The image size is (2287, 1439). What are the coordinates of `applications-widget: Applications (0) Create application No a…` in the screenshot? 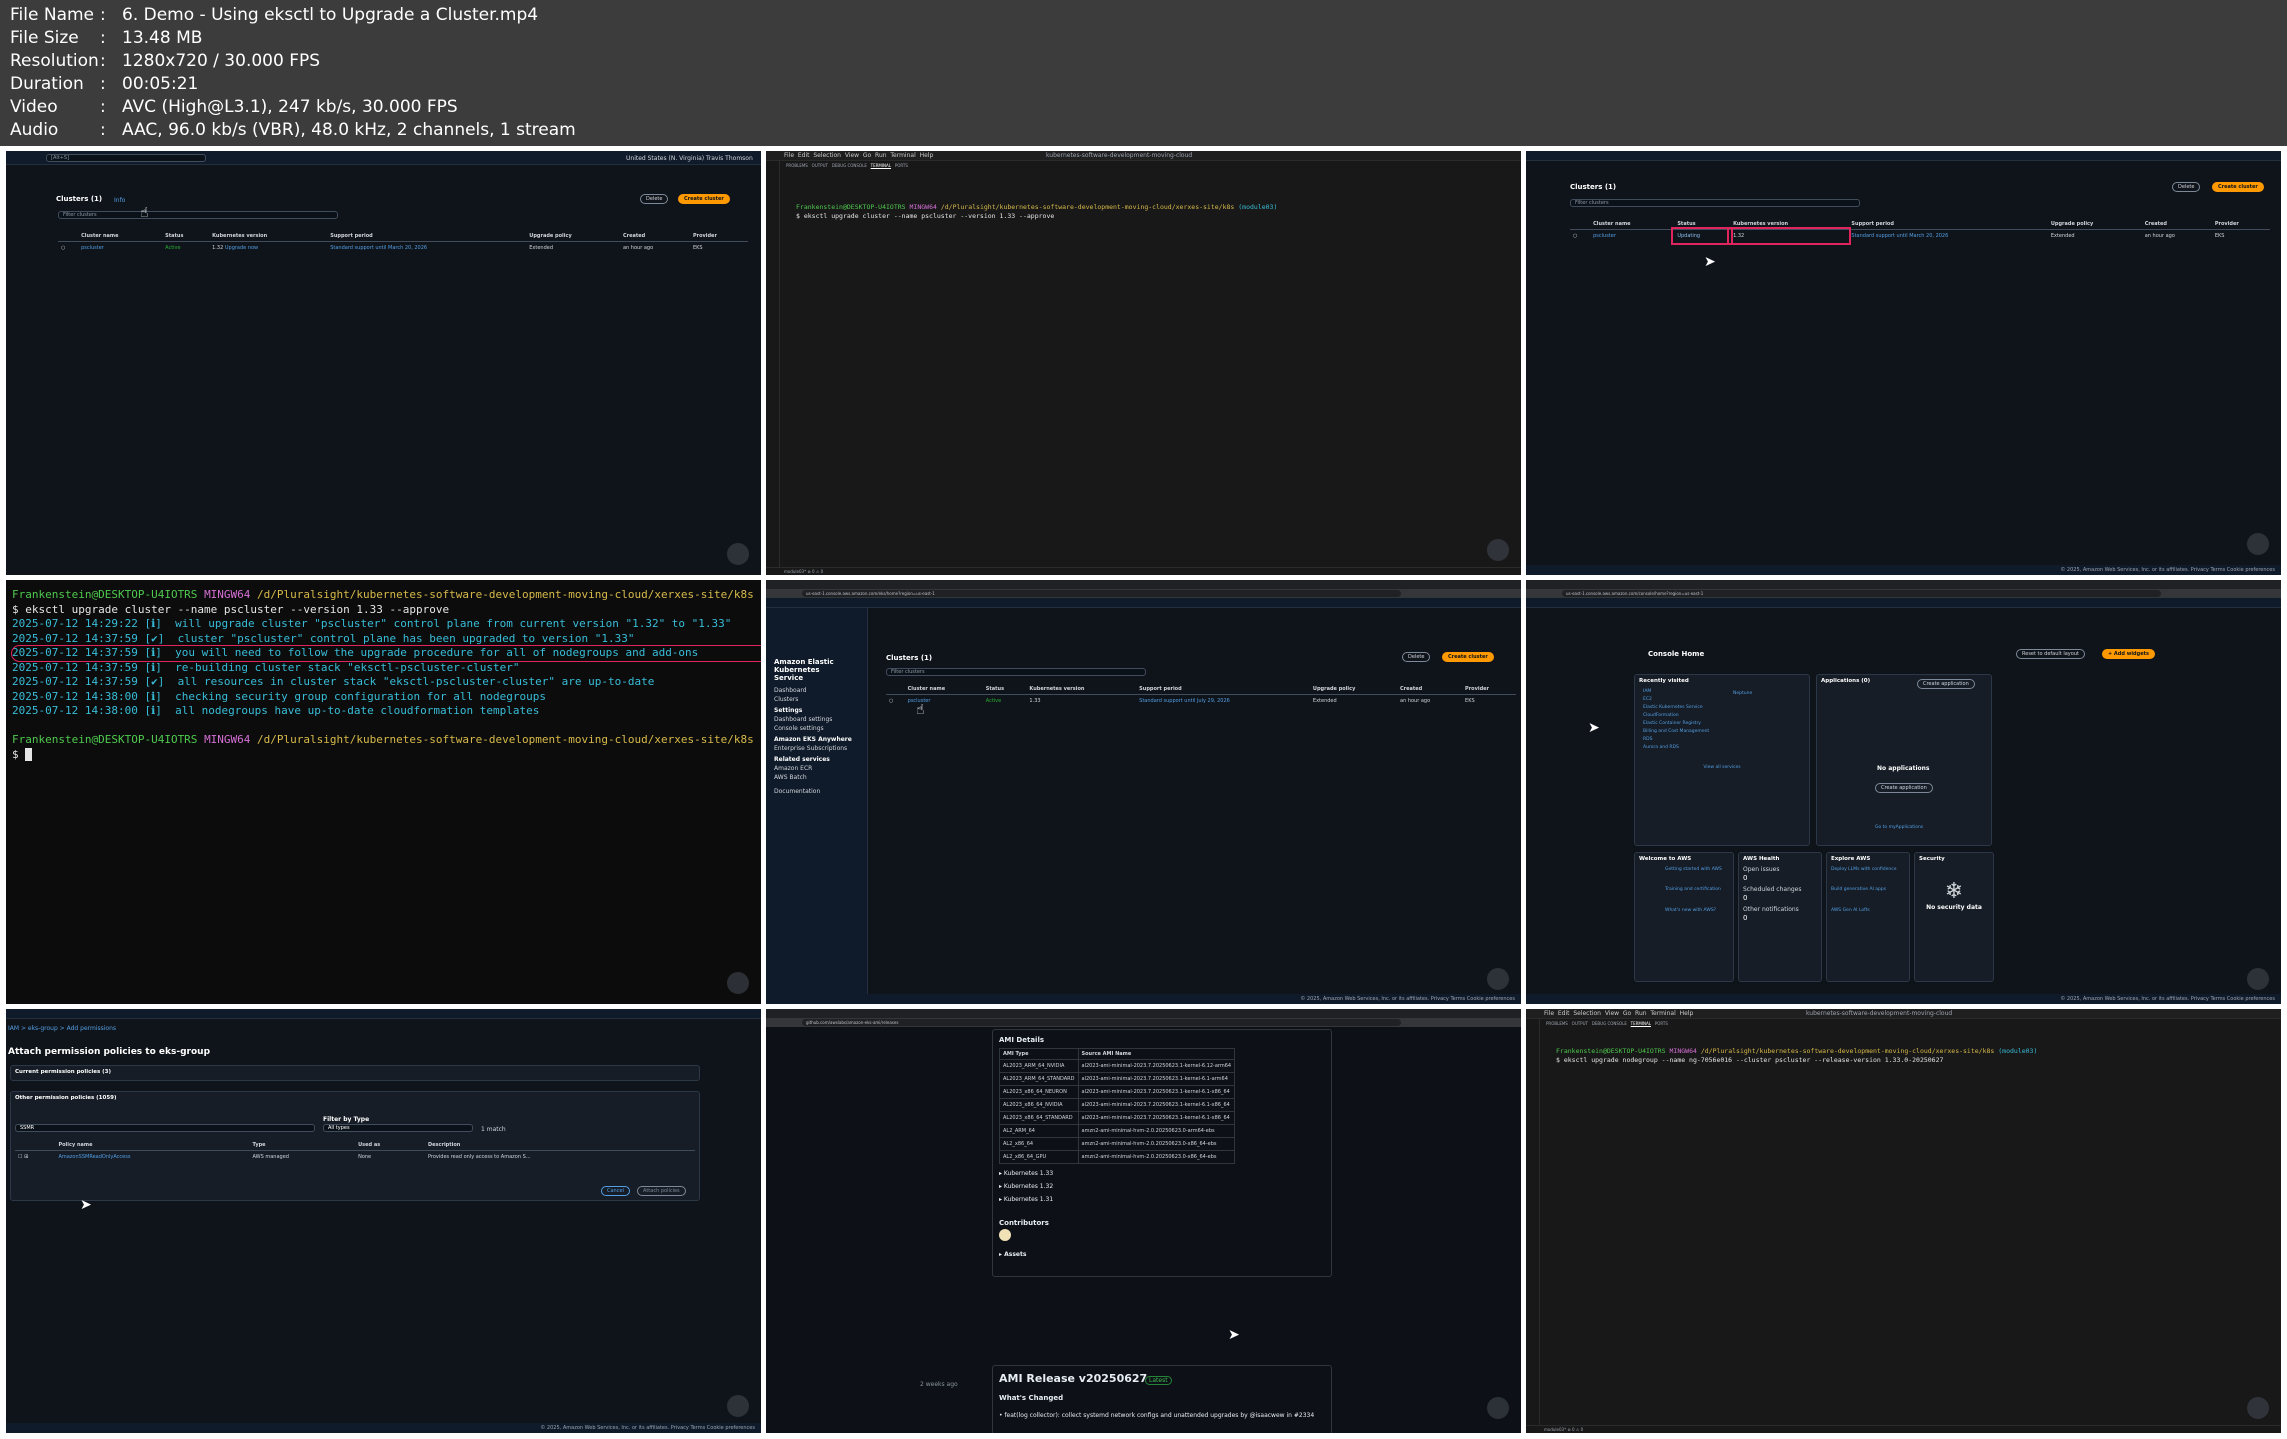 It's located at (1904, 760).